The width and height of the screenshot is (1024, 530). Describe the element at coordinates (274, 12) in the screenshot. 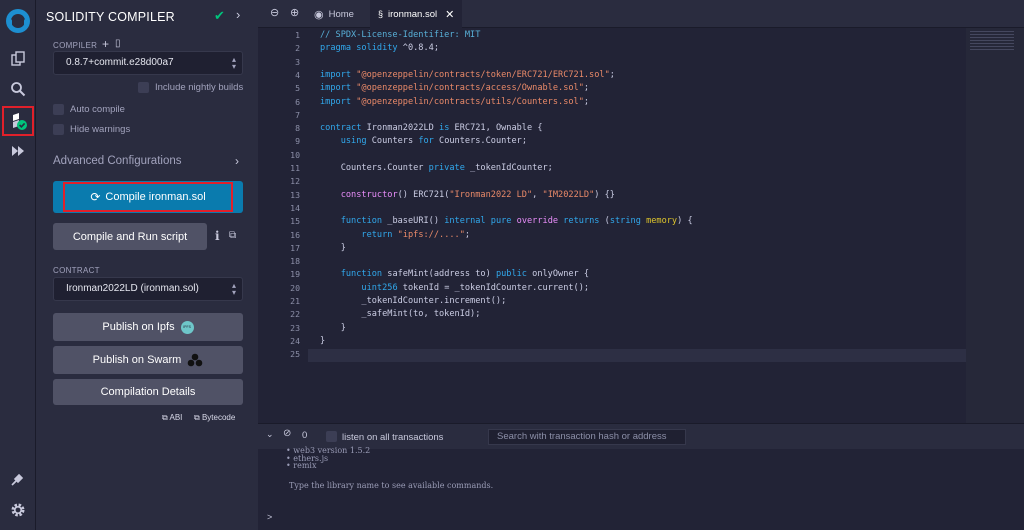

I see `zoom-out-icon: ⊖` at that location.